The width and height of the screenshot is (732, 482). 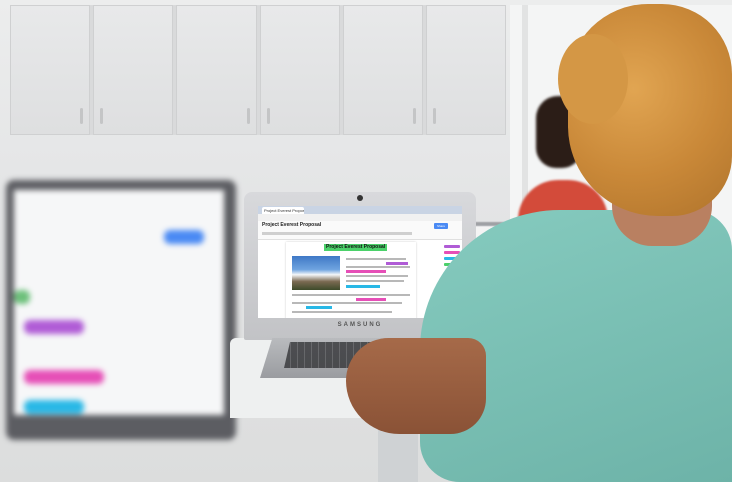 What do you see at coordinates (360, 210) in the screenshot?
I see `browser-tab-bar: Project Everest Proposal` at bounding box center [360, 210].